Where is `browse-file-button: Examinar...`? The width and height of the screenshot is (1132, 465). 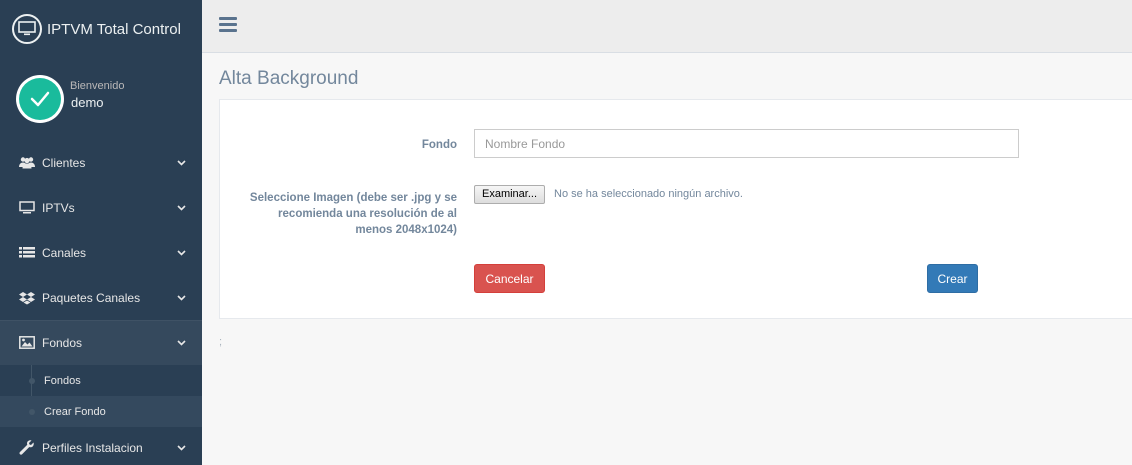
browse-file-button: Examinar... is located at coordinates (510, 194).